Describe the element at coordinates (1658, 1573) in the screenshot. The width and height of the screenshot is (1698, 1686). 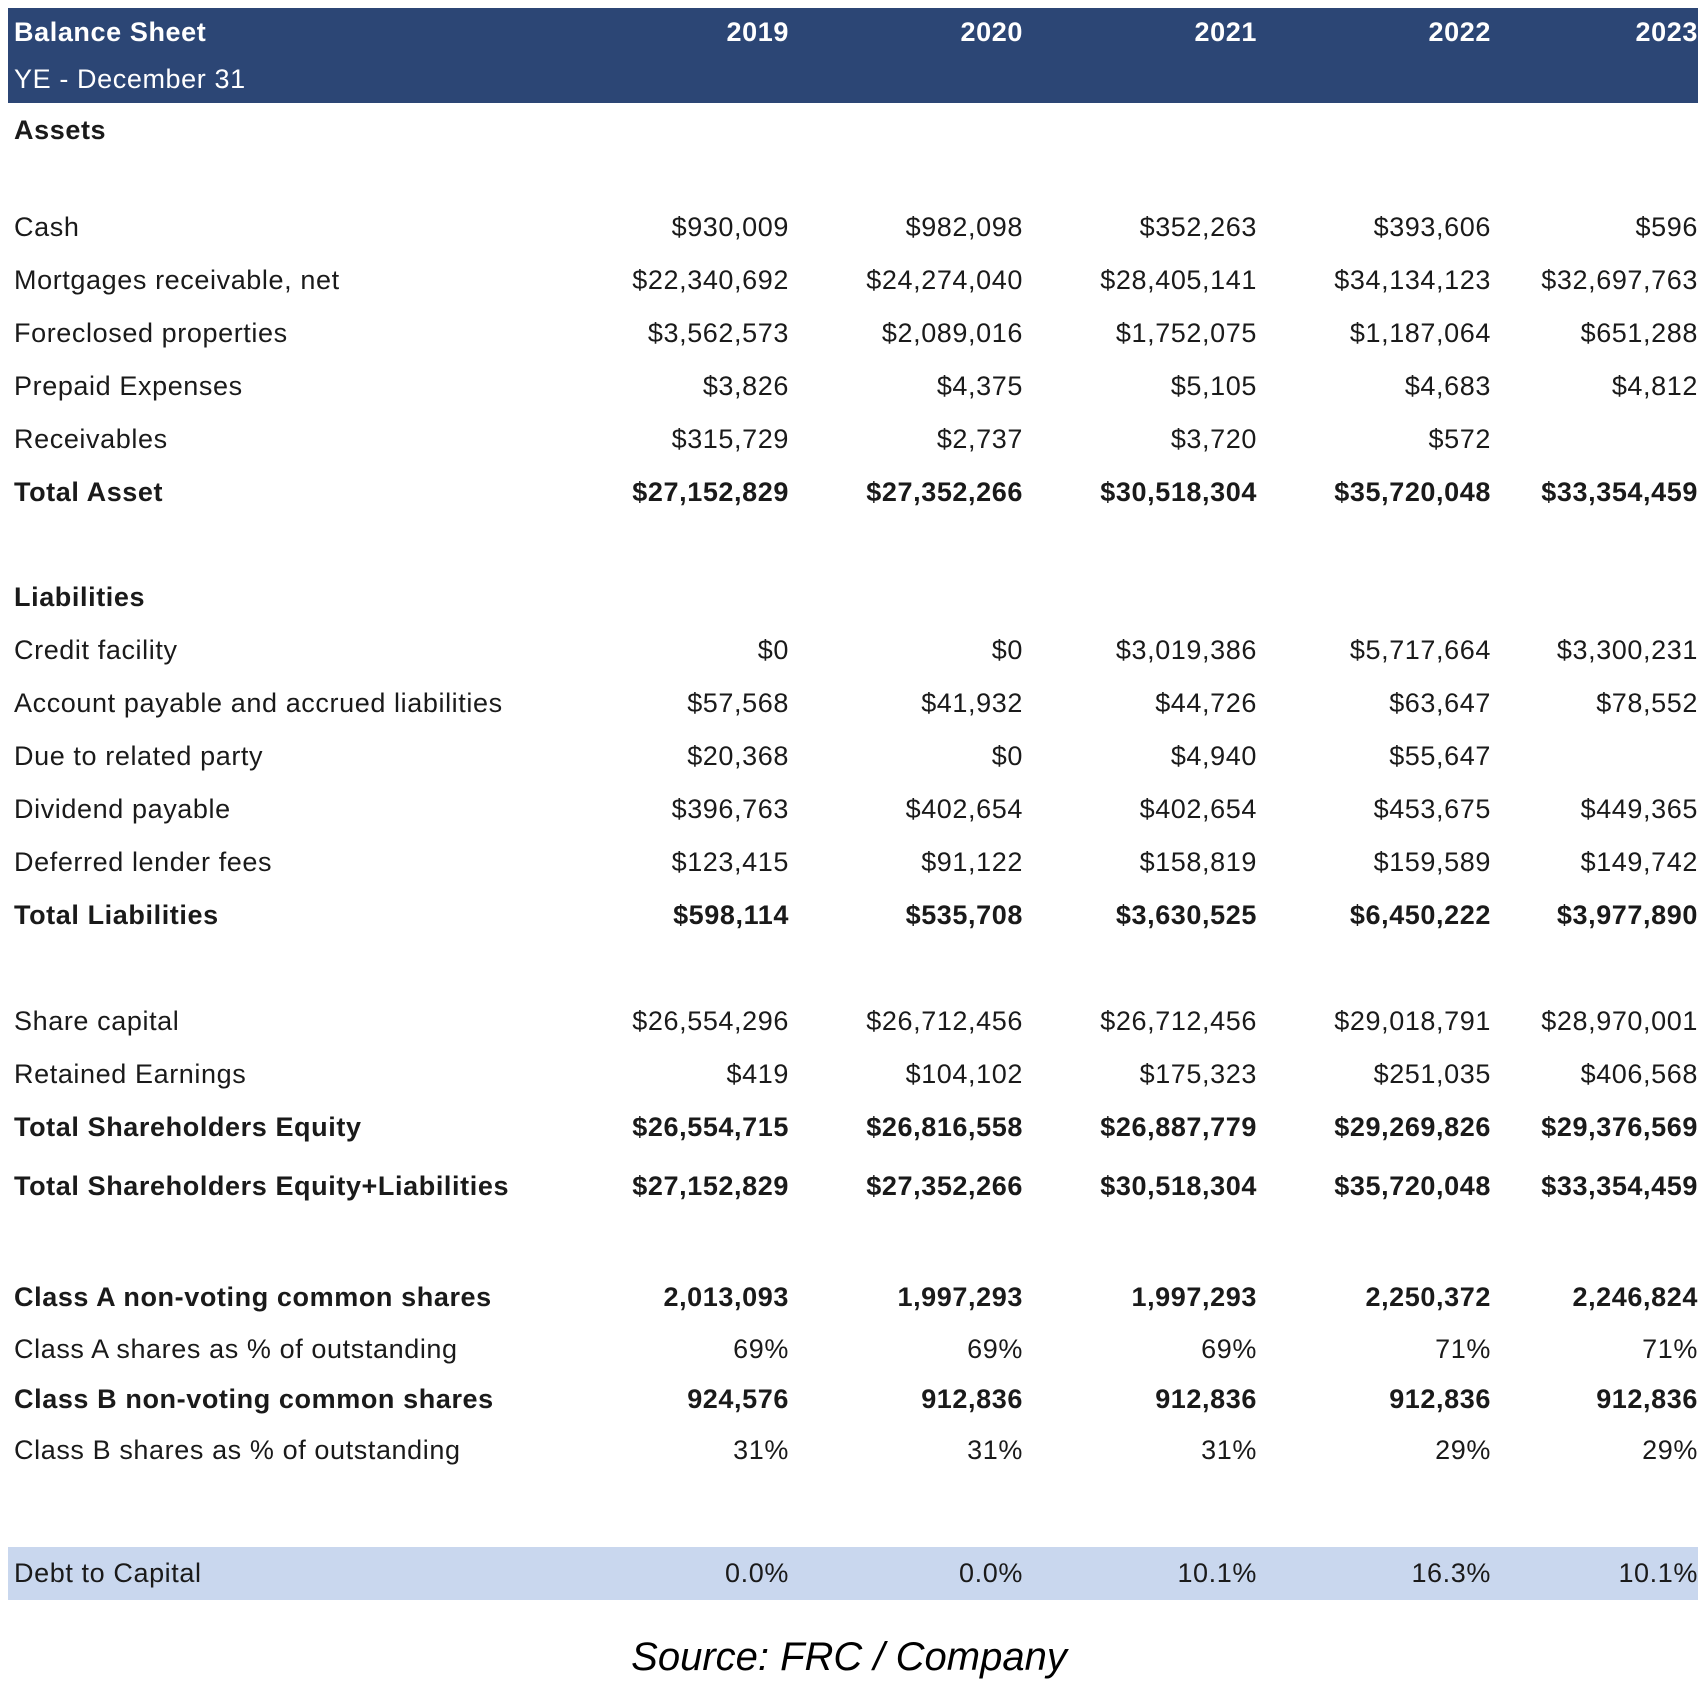
I see `cell-2023: 10.1%` at that location.